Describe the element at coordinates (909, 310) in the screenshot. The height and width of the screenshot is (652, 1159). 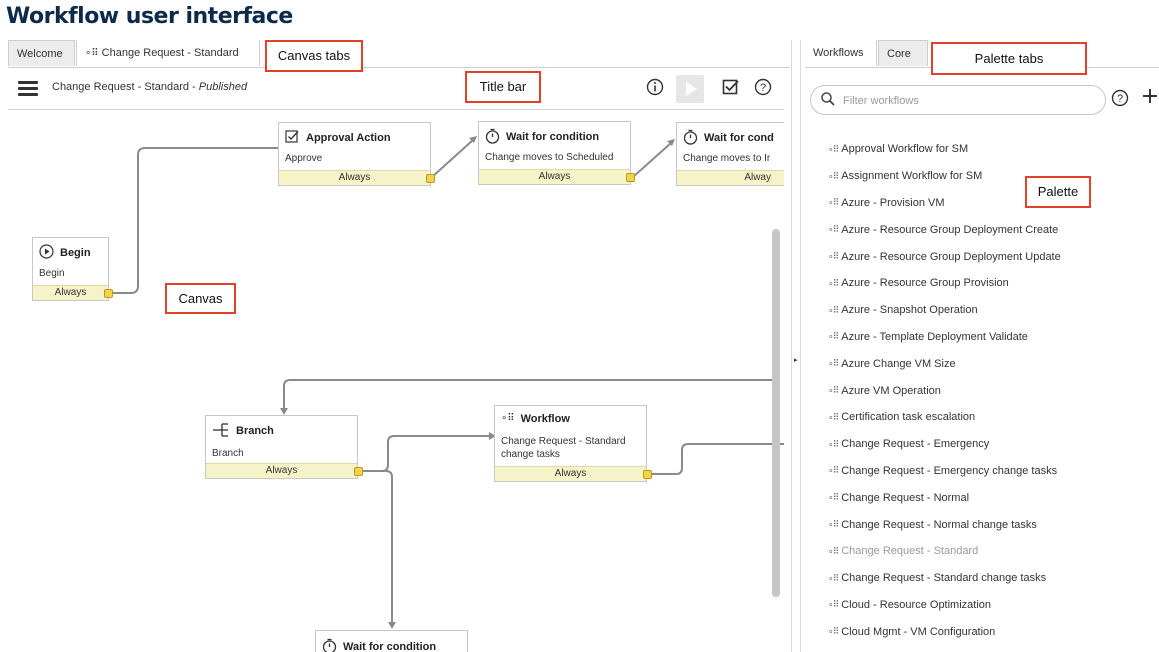
I see `palette-item-label: Azure - Snapshot Operation` at that location.